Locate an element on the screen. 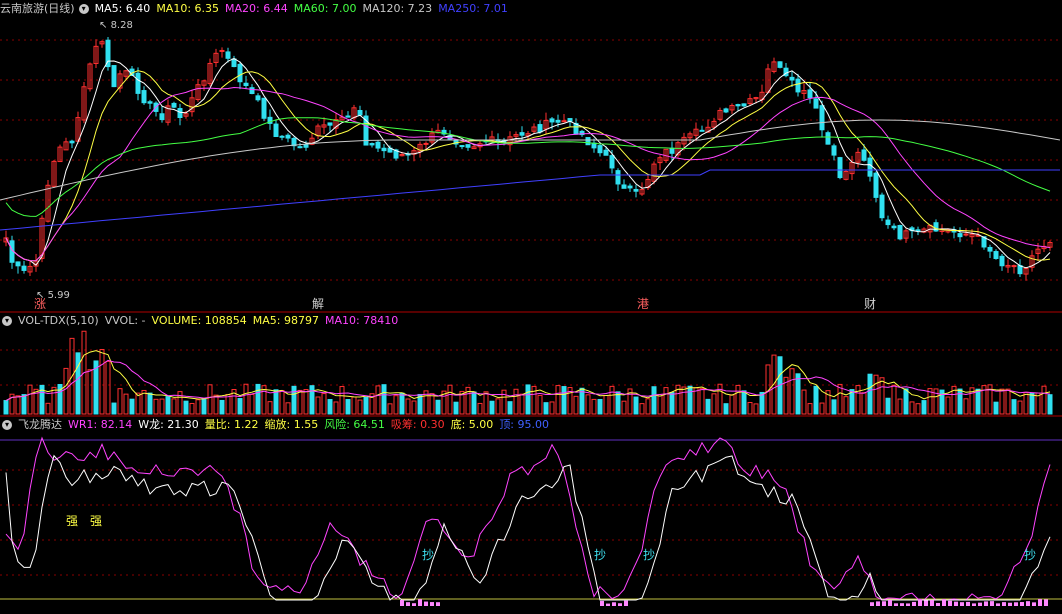  vol-ma10-label: MA10: 78410 is located at coordinates (362, 320).